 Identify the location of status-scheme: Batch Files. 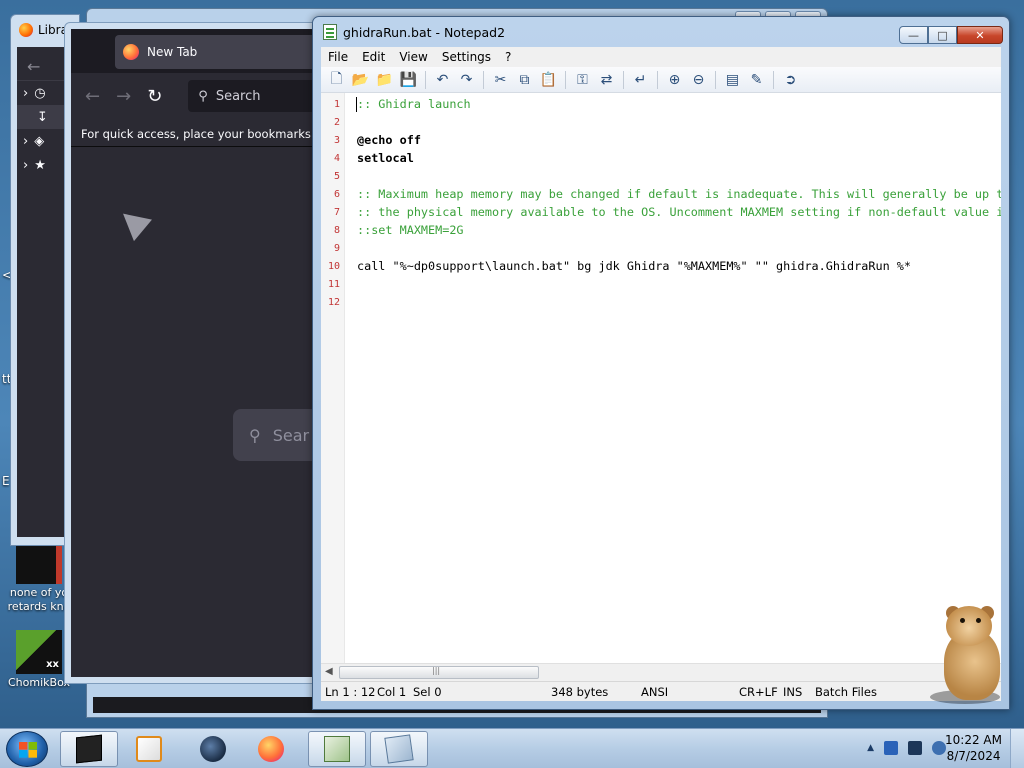
(846, 692).